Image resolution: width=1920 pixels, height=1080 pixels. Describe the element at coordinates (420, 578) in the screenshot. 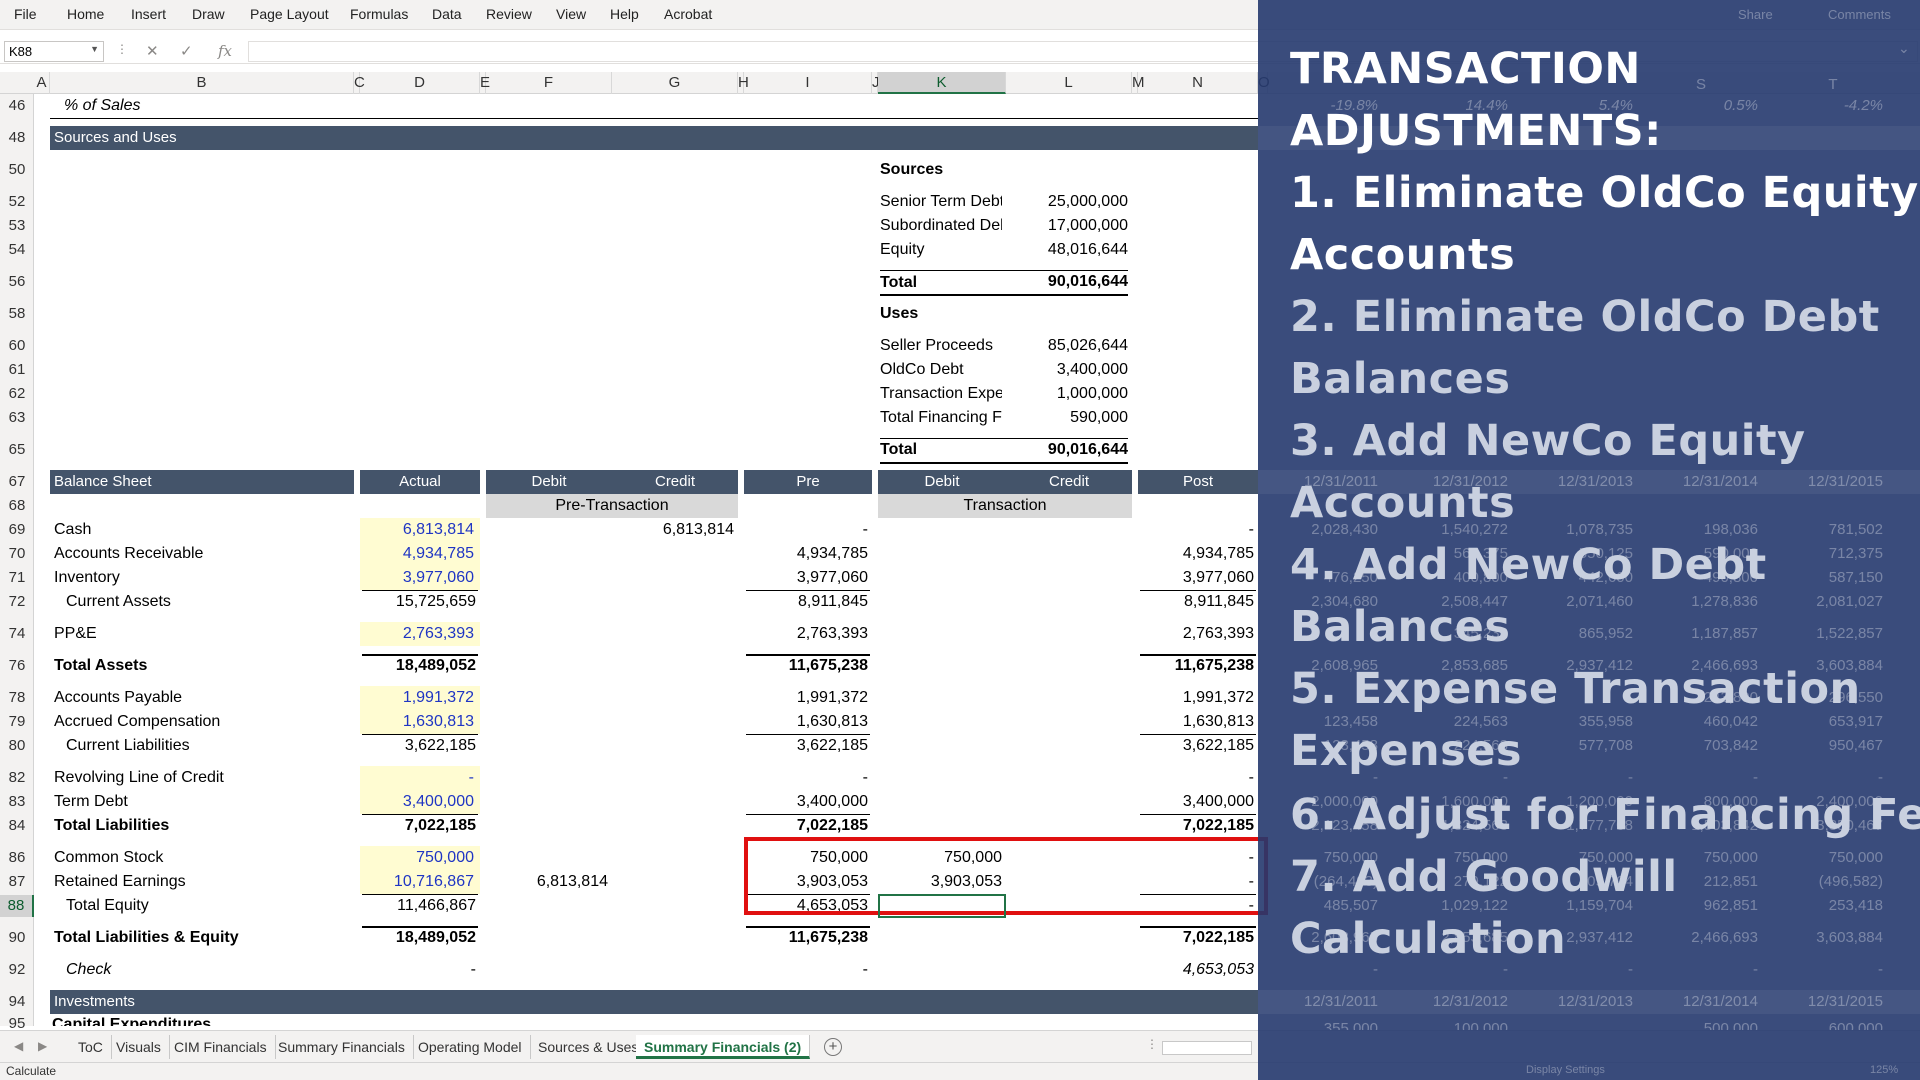

I see `actual-value: 3,977,060` at that location.